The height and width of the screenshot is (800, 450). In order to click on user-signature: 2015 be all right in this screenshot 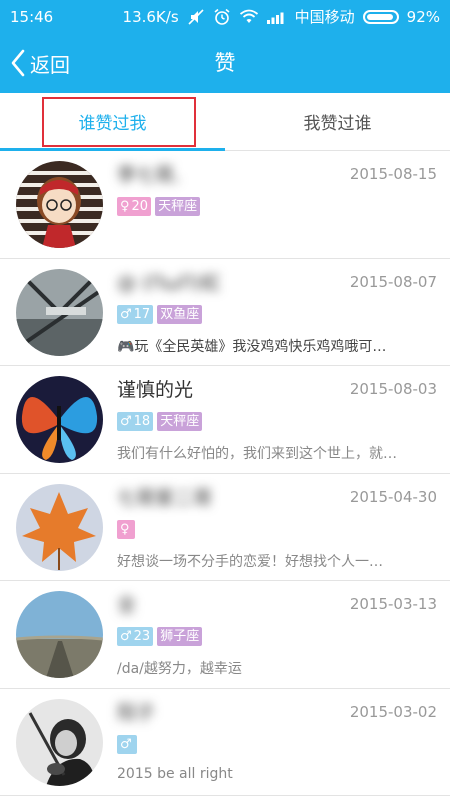, I will do `click(175, 773)`.